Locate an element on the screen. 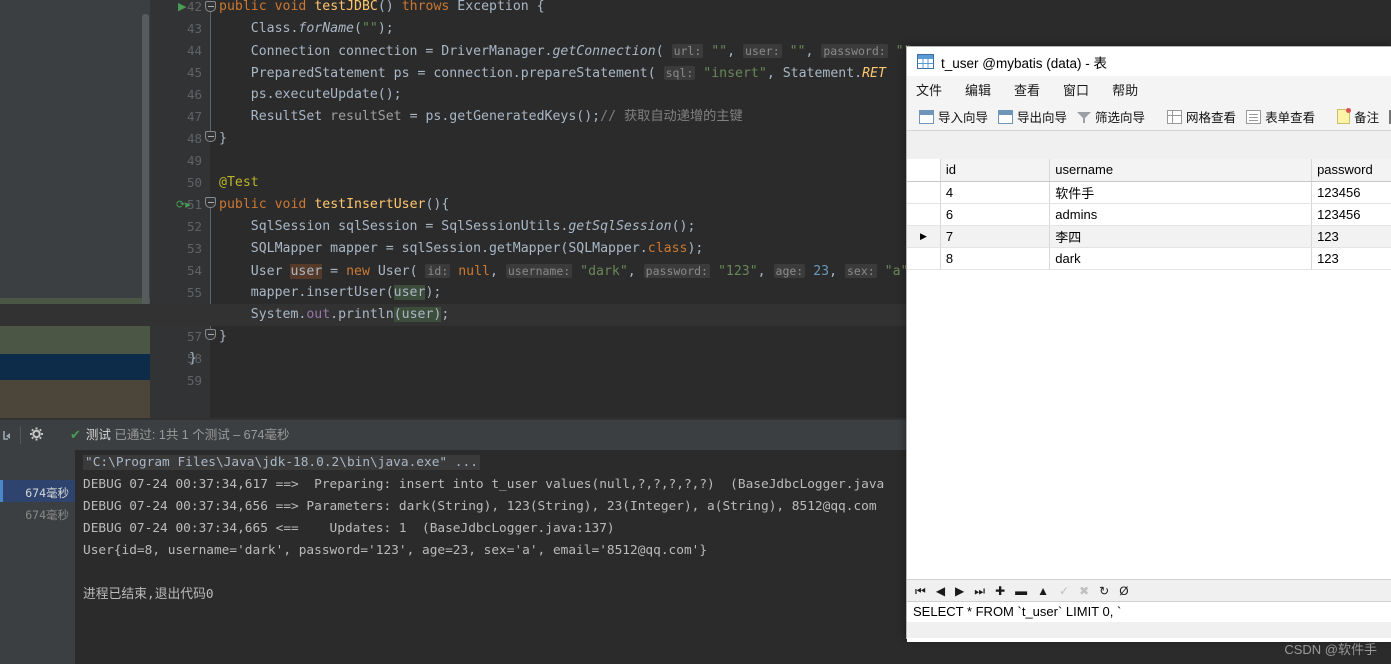 The image size is (1391, 664). prev-record-icon: ◀ is located at coordinates (940, 591).